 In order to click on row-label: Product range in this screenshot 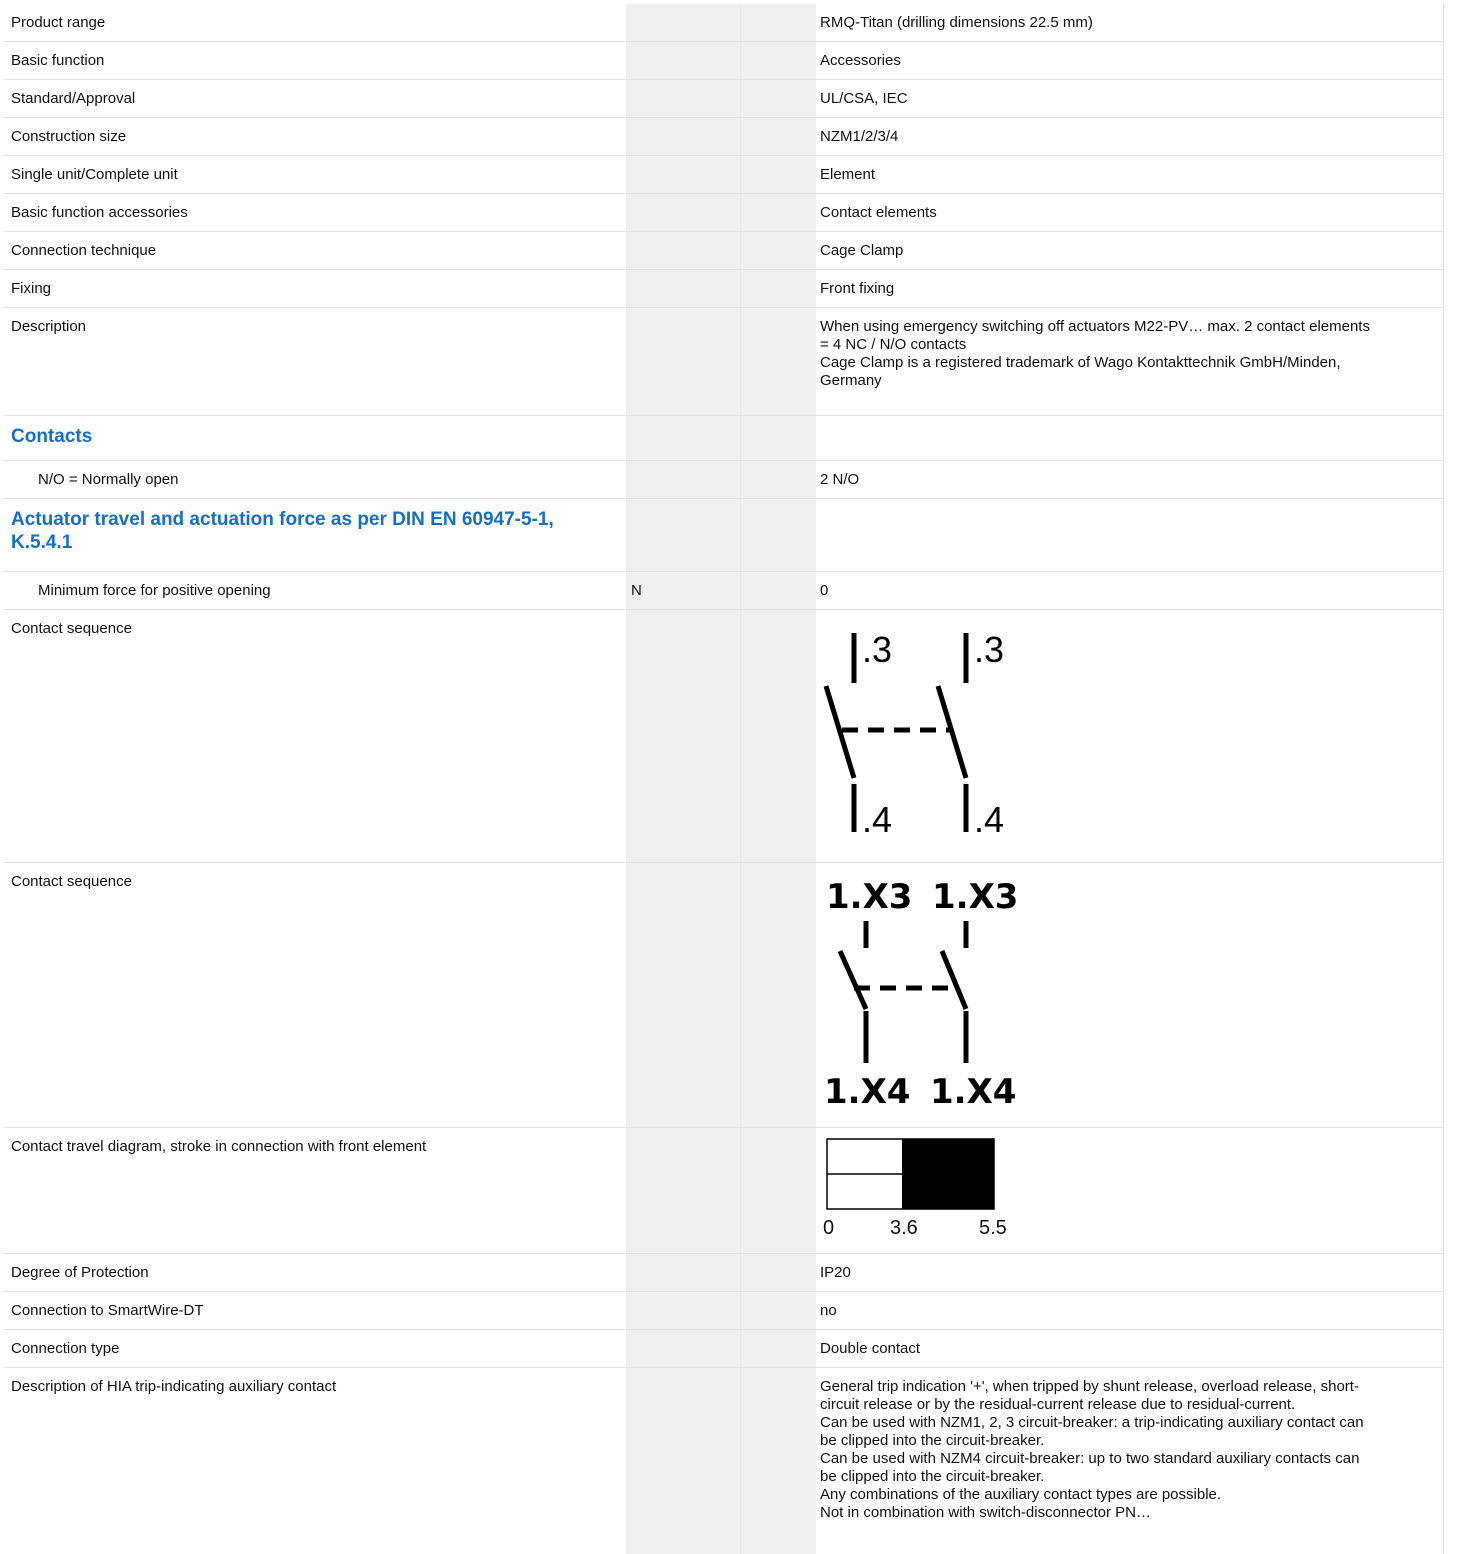, I will do `click(58, 22)`.